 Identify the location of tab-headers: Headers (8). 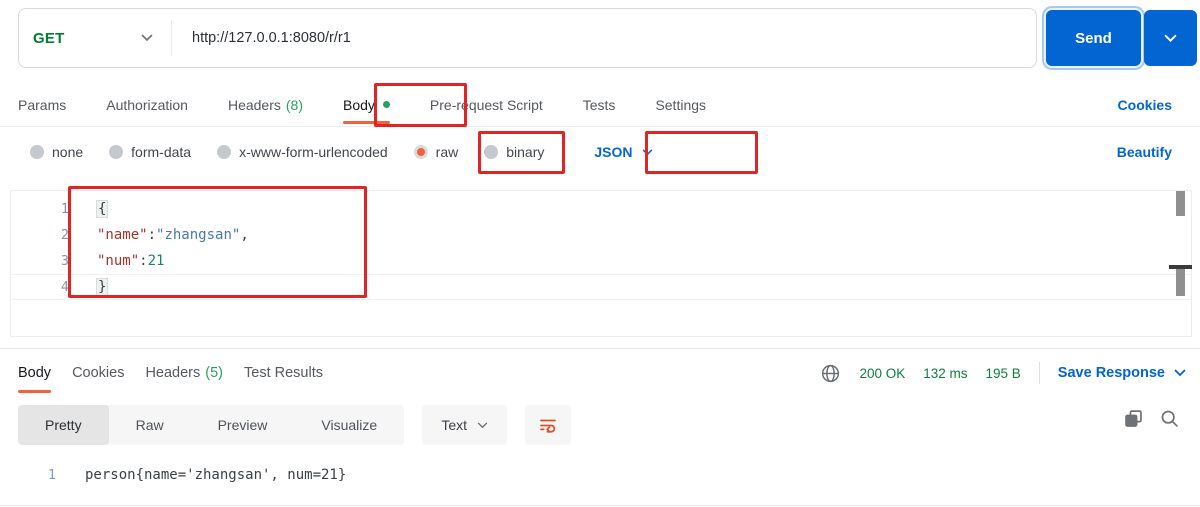
(265, 104).